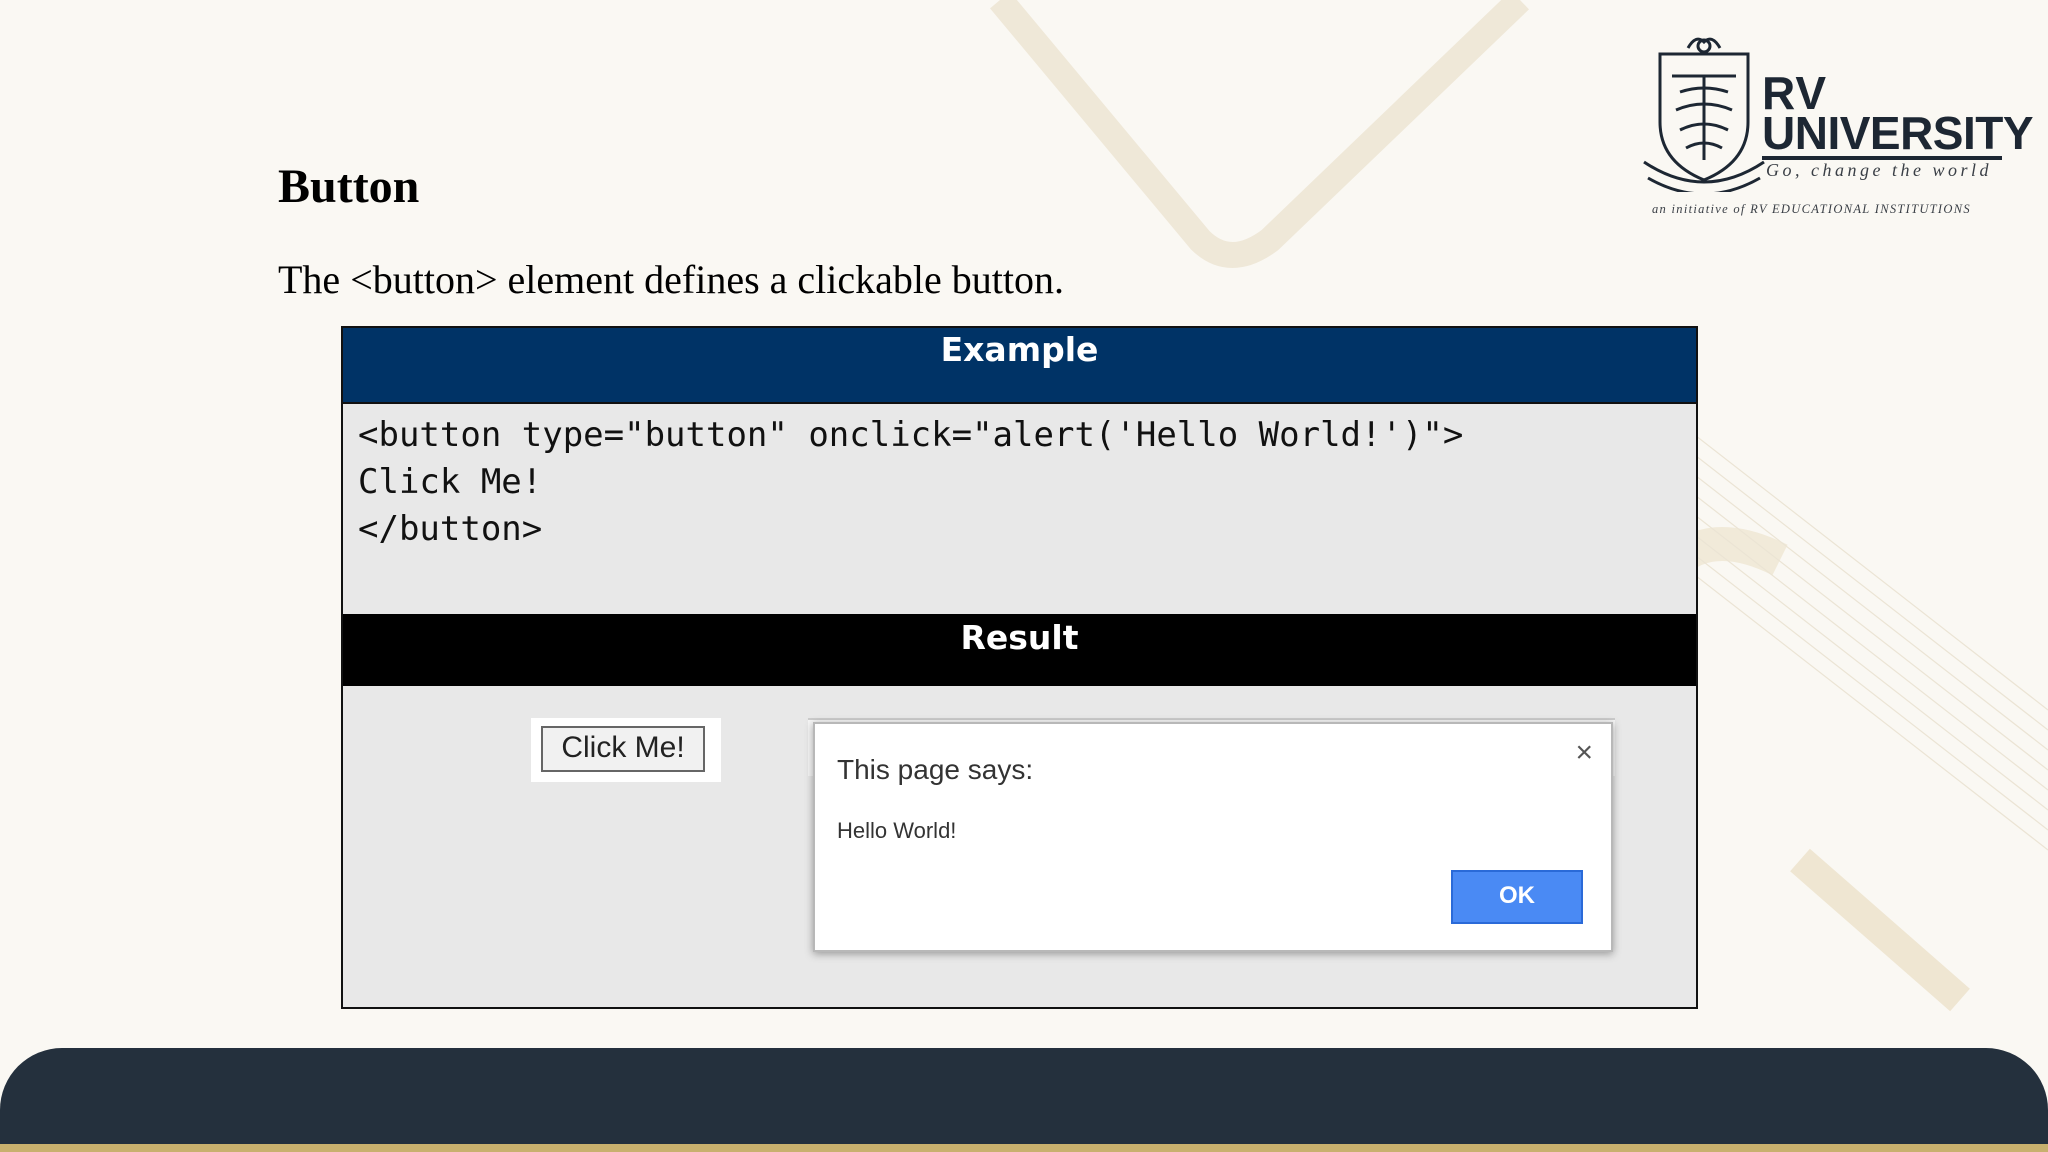 This screenshot has width=2048, height=1152. What do you see at coordinates (1019, 650) in the screenshot?
I see `result-header: Result` at bounding box center [1019, 650].